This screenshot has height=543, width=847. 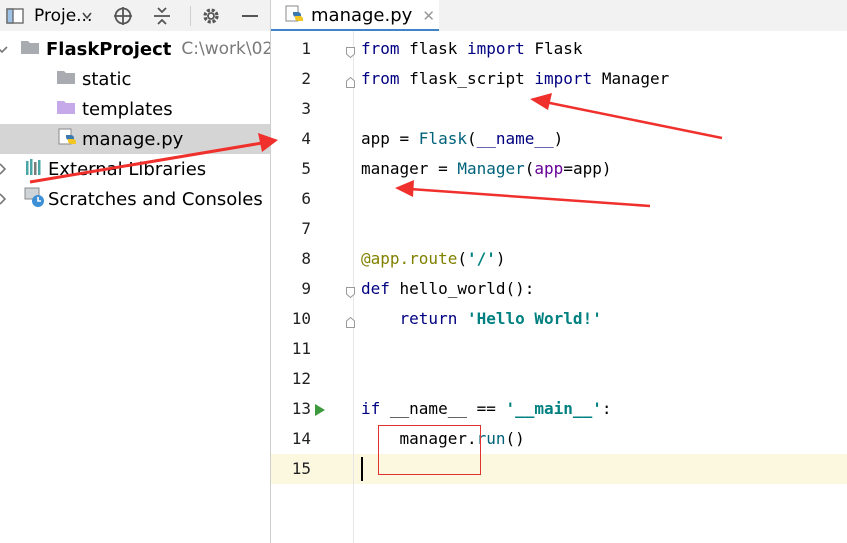 I want to click on chevron-down-icon, so click(x=4, y=49).